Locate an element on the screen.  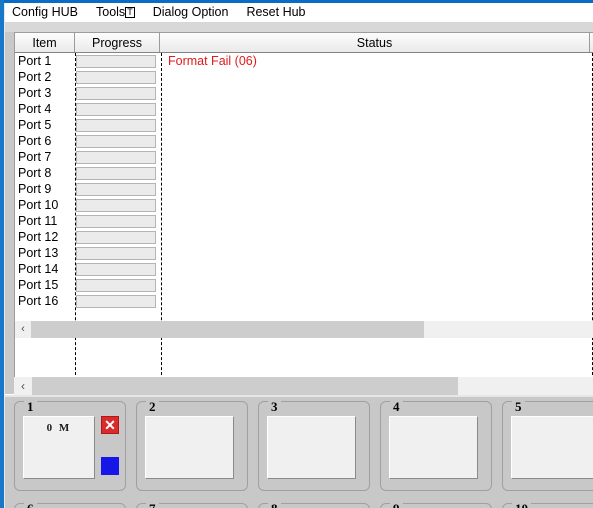
cell-item: Port 3 is located at coordinates (35, 93).